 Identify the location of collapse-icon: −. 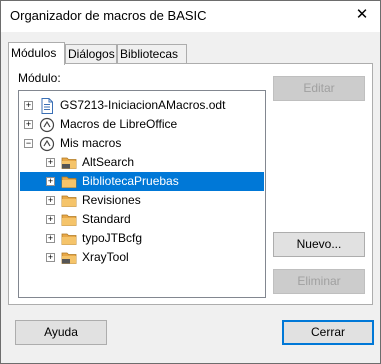
(28, 143).